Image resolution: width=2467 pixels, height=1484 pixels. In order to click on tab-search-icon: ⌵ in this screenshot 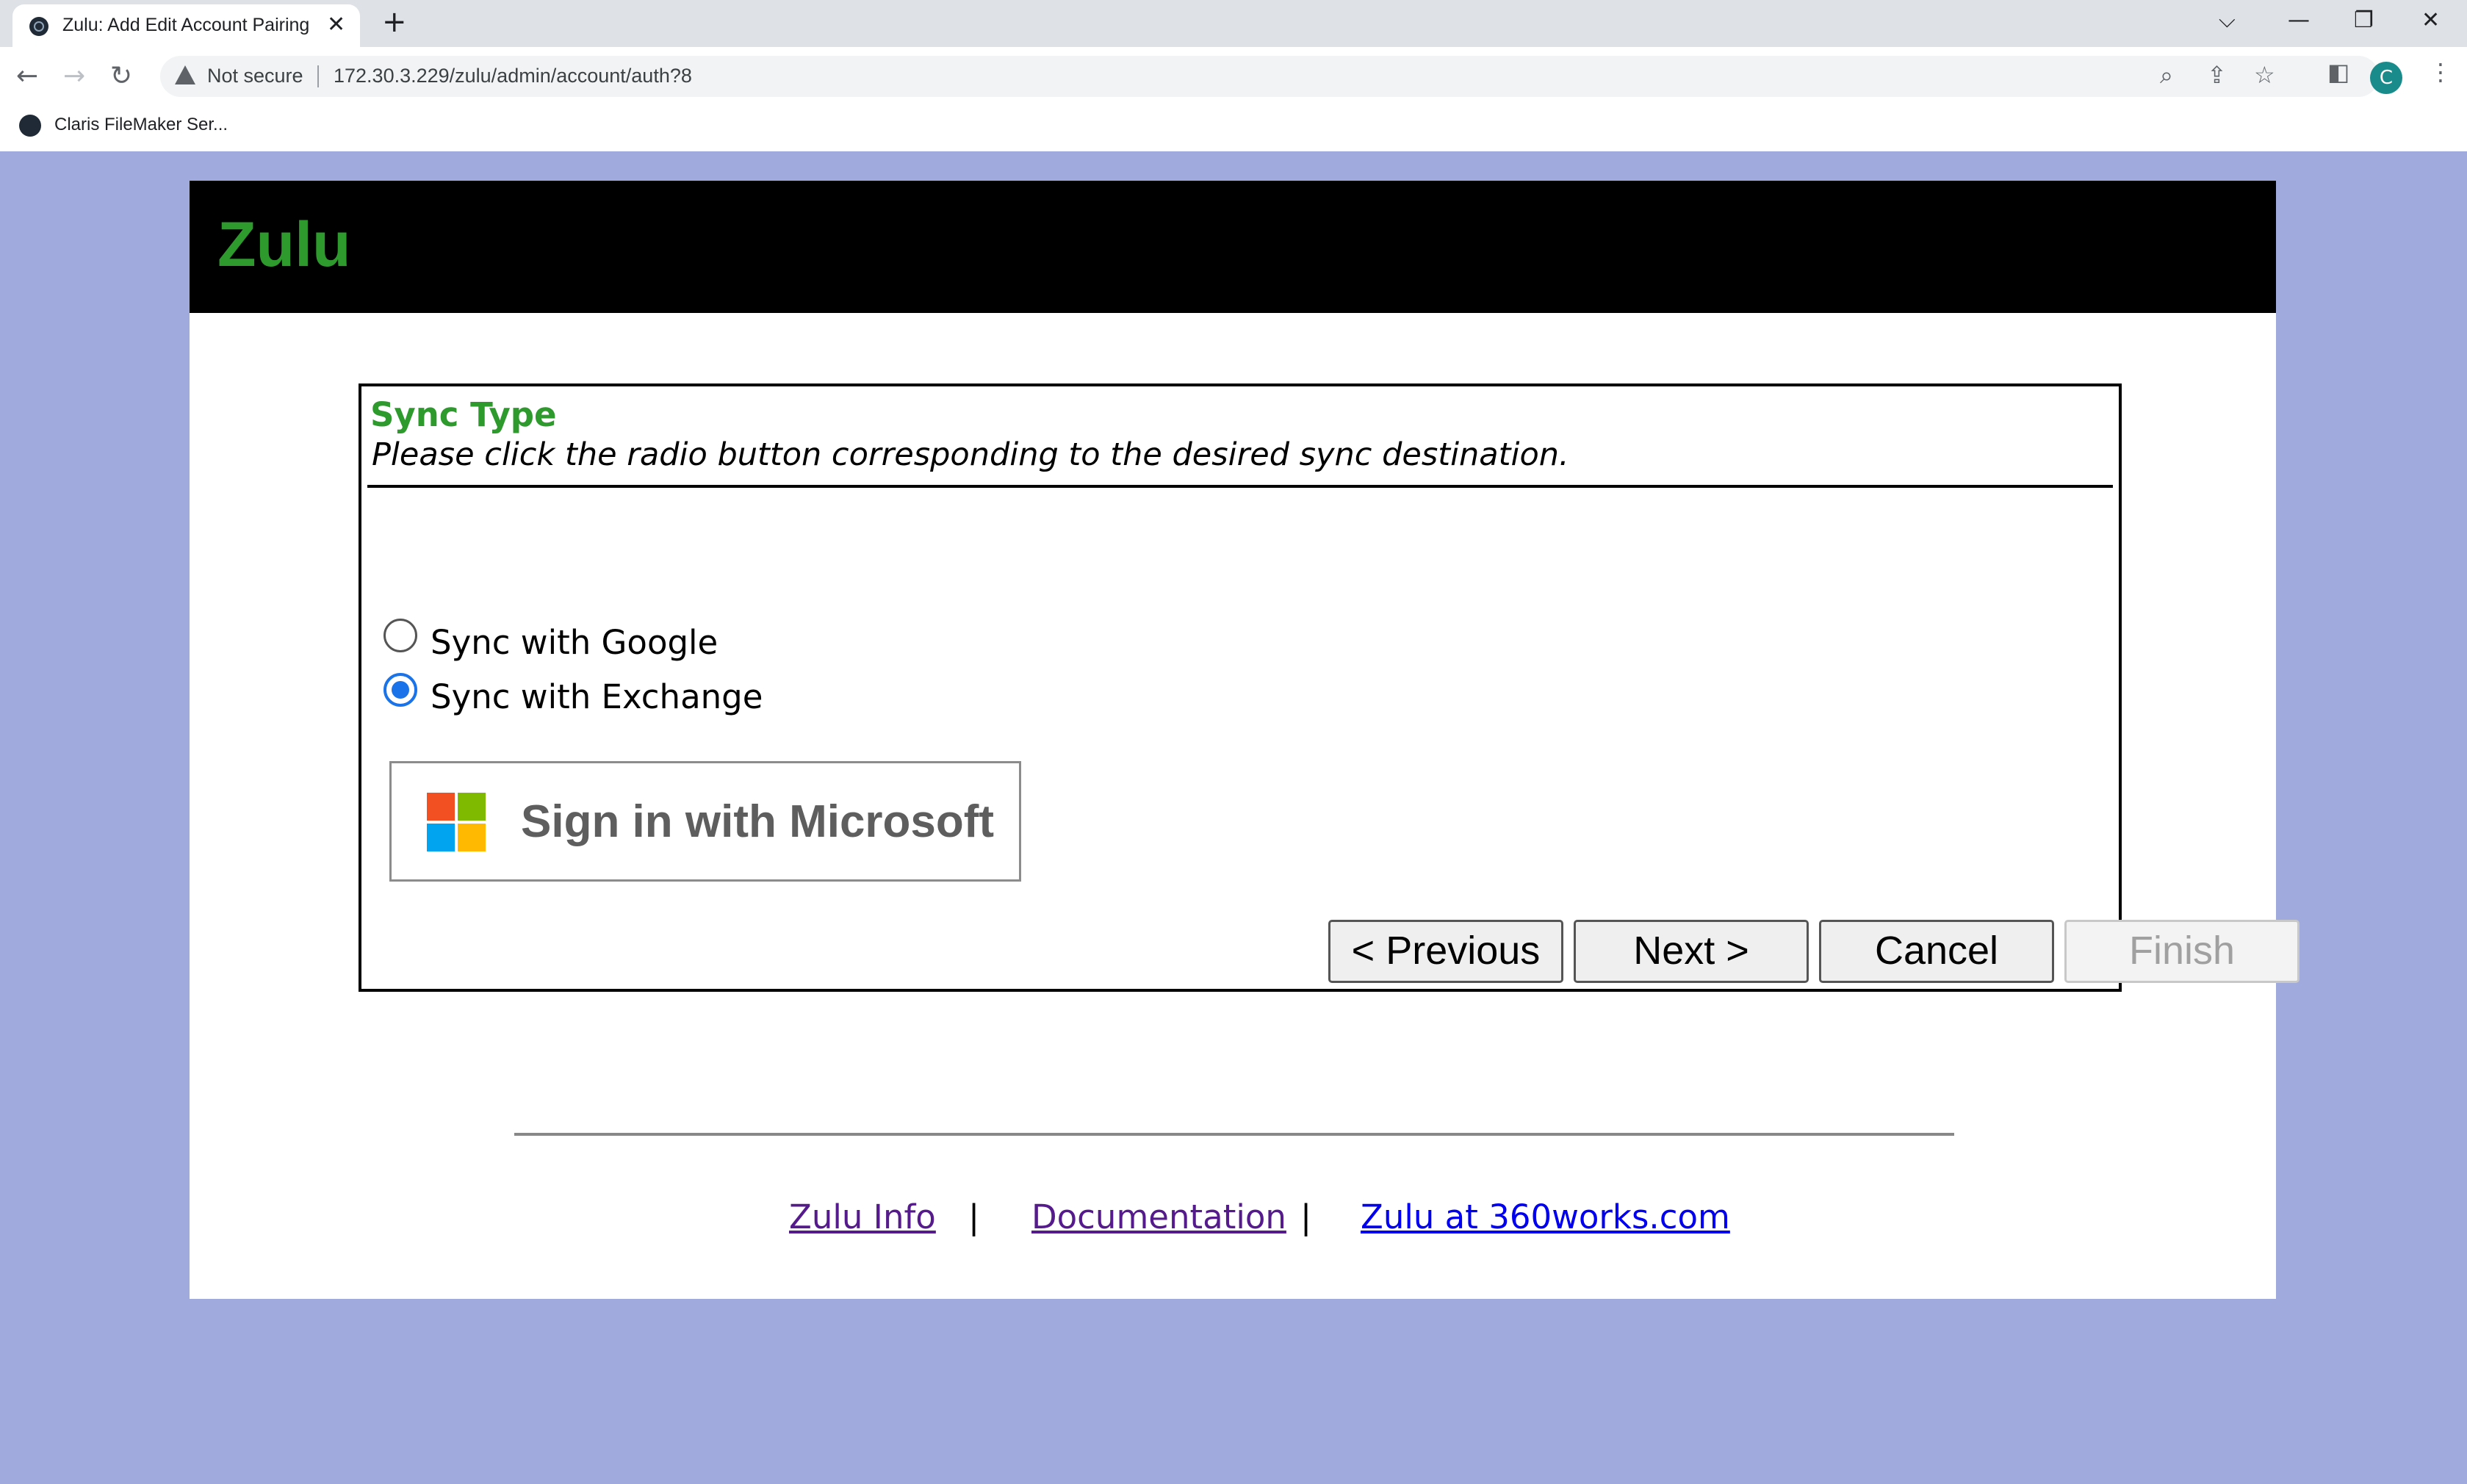, I will do `click(2227, 20)`.